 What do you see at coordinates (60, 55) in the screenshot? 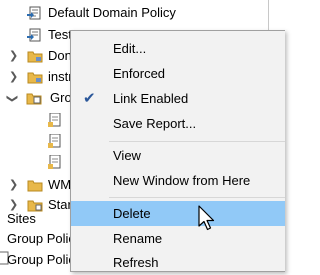
I see `tree-item-label: Don` at bounding box center [60, 55].